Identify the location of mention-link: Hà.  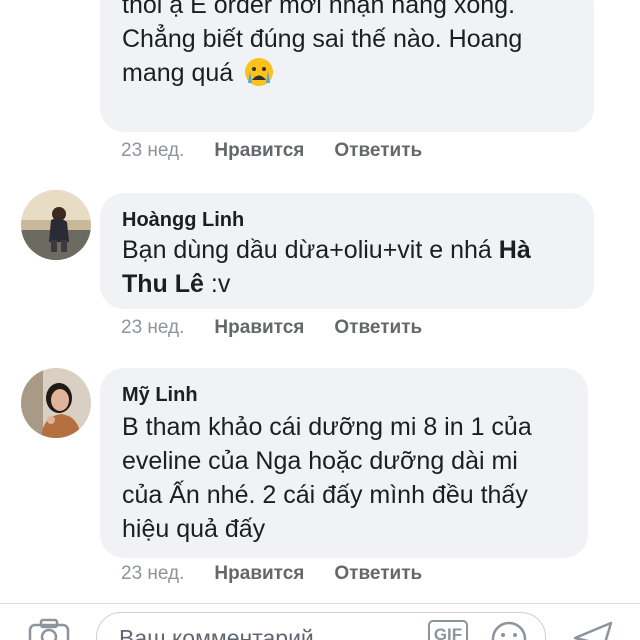
(515, 250).